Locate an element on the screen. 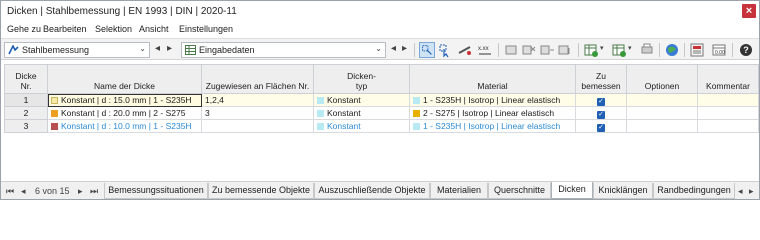 The height and width of the screenshot is (240, 760). globe-icon is located at coordinates (672, 50).